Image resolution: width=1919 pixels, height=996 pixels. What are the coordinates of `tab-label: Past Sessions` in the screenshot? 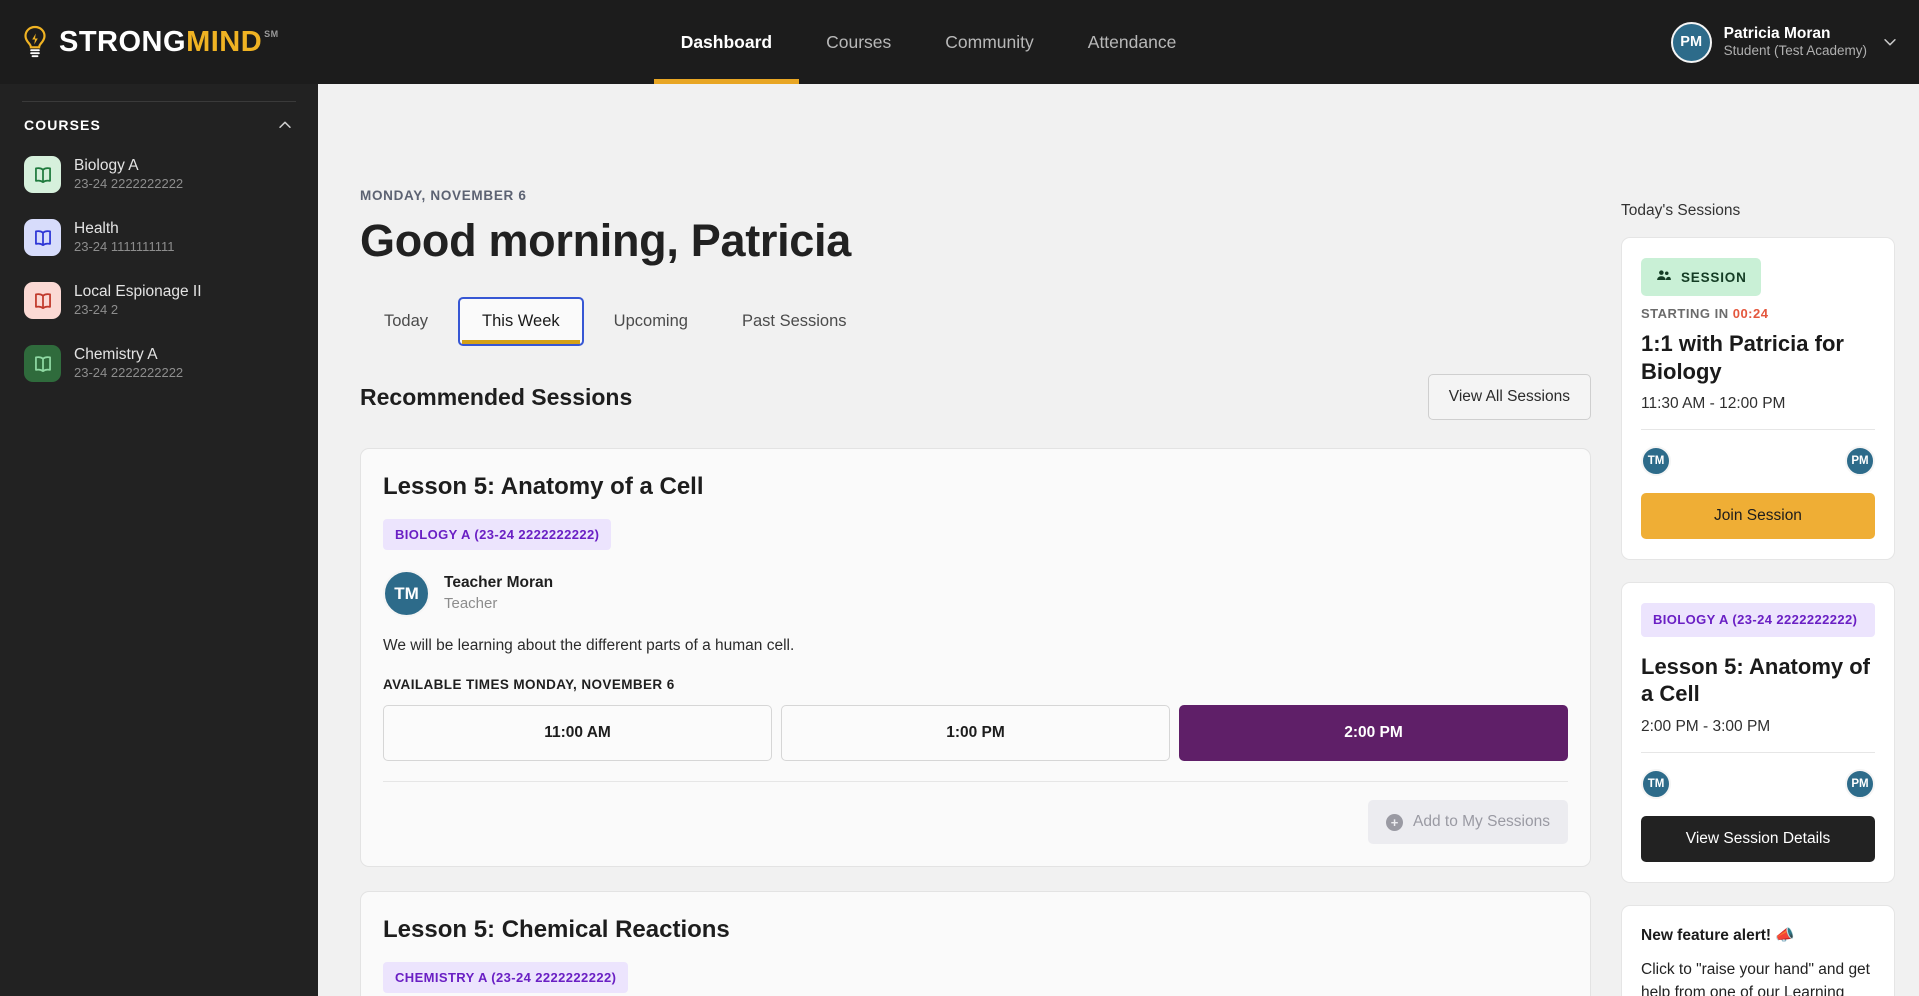 It's located at (794, 321).